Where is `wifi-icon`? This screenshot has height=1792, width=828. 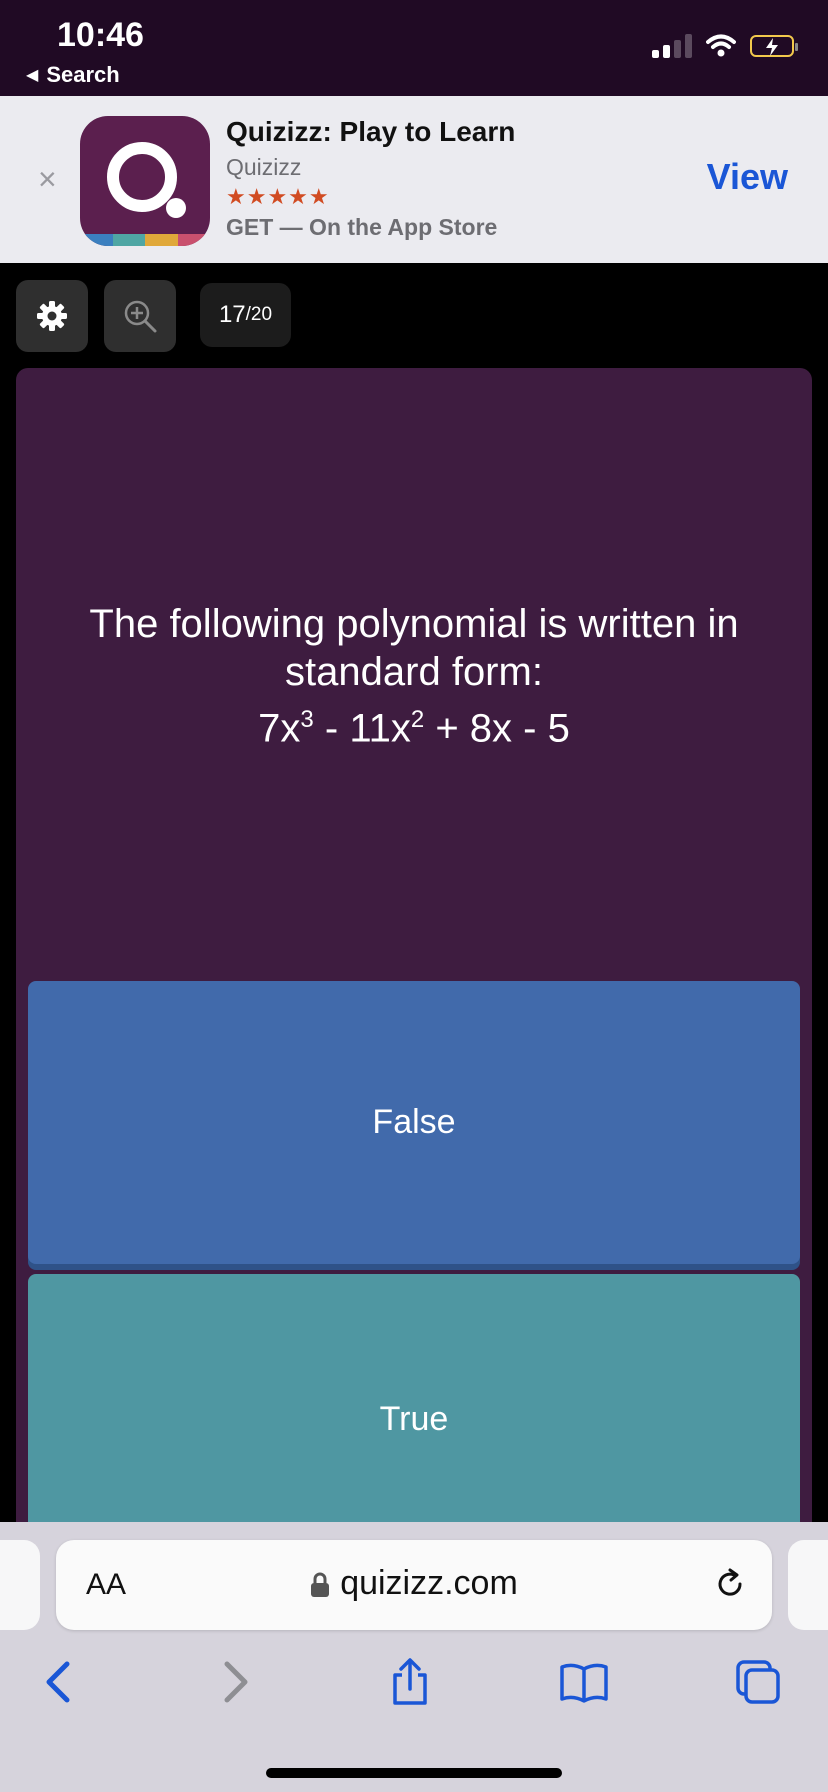 wifi-icon is located at coordinates (721, 45).